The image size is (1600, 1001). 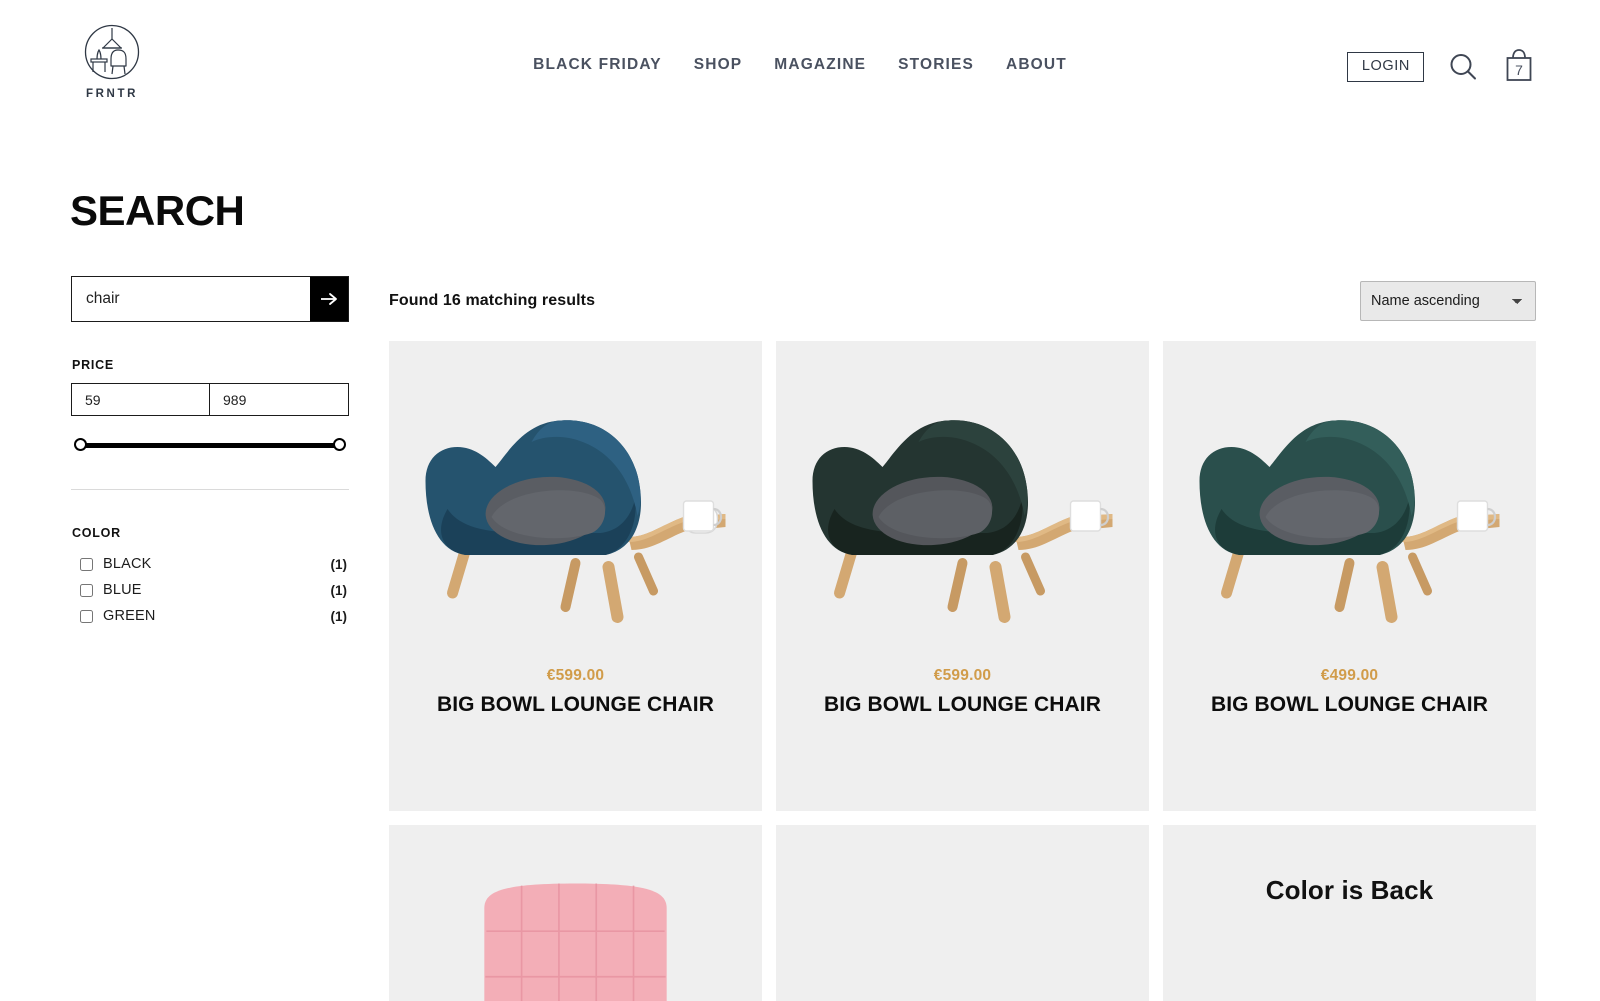 I want to click on price-max-input, so click(x=279, y=399).